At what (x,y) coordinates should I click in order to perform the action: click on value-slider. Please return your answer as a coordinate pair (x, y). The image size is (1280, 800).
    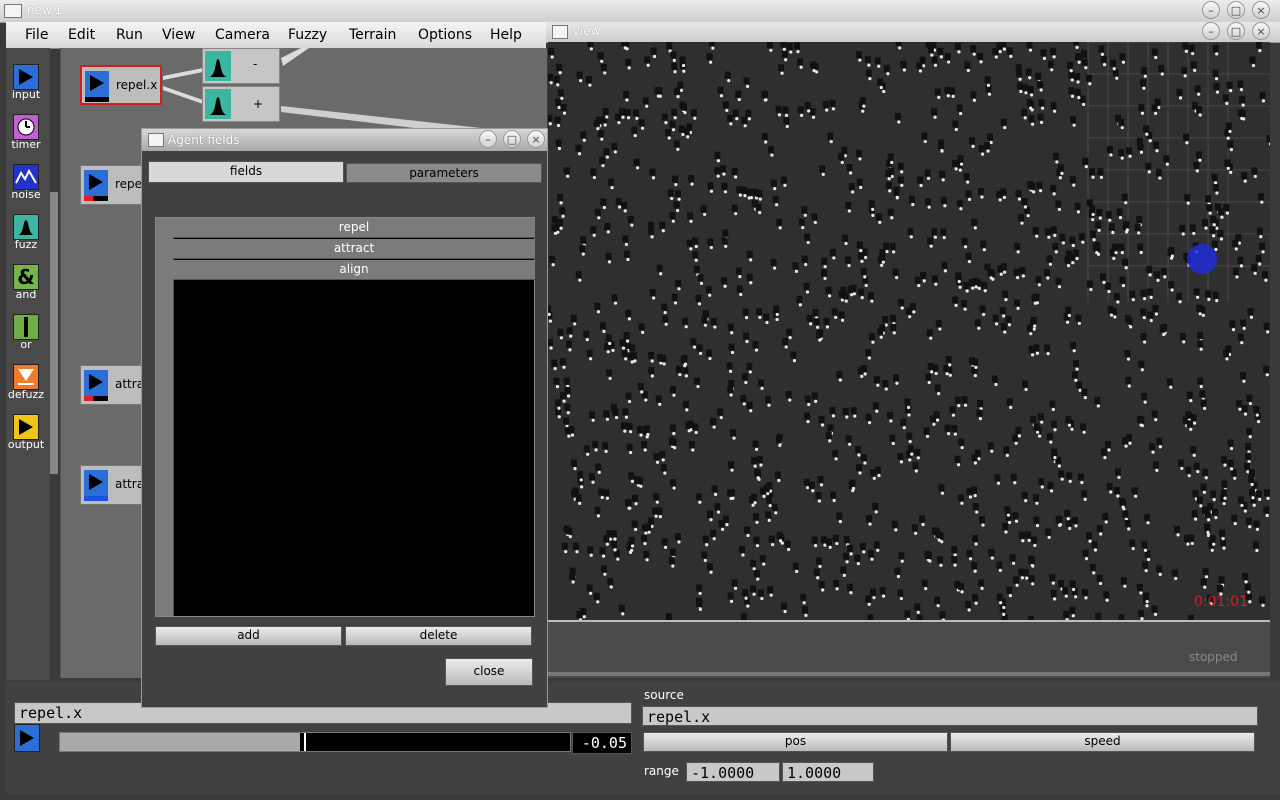
    Looking at the image, I should click on (315, 742).